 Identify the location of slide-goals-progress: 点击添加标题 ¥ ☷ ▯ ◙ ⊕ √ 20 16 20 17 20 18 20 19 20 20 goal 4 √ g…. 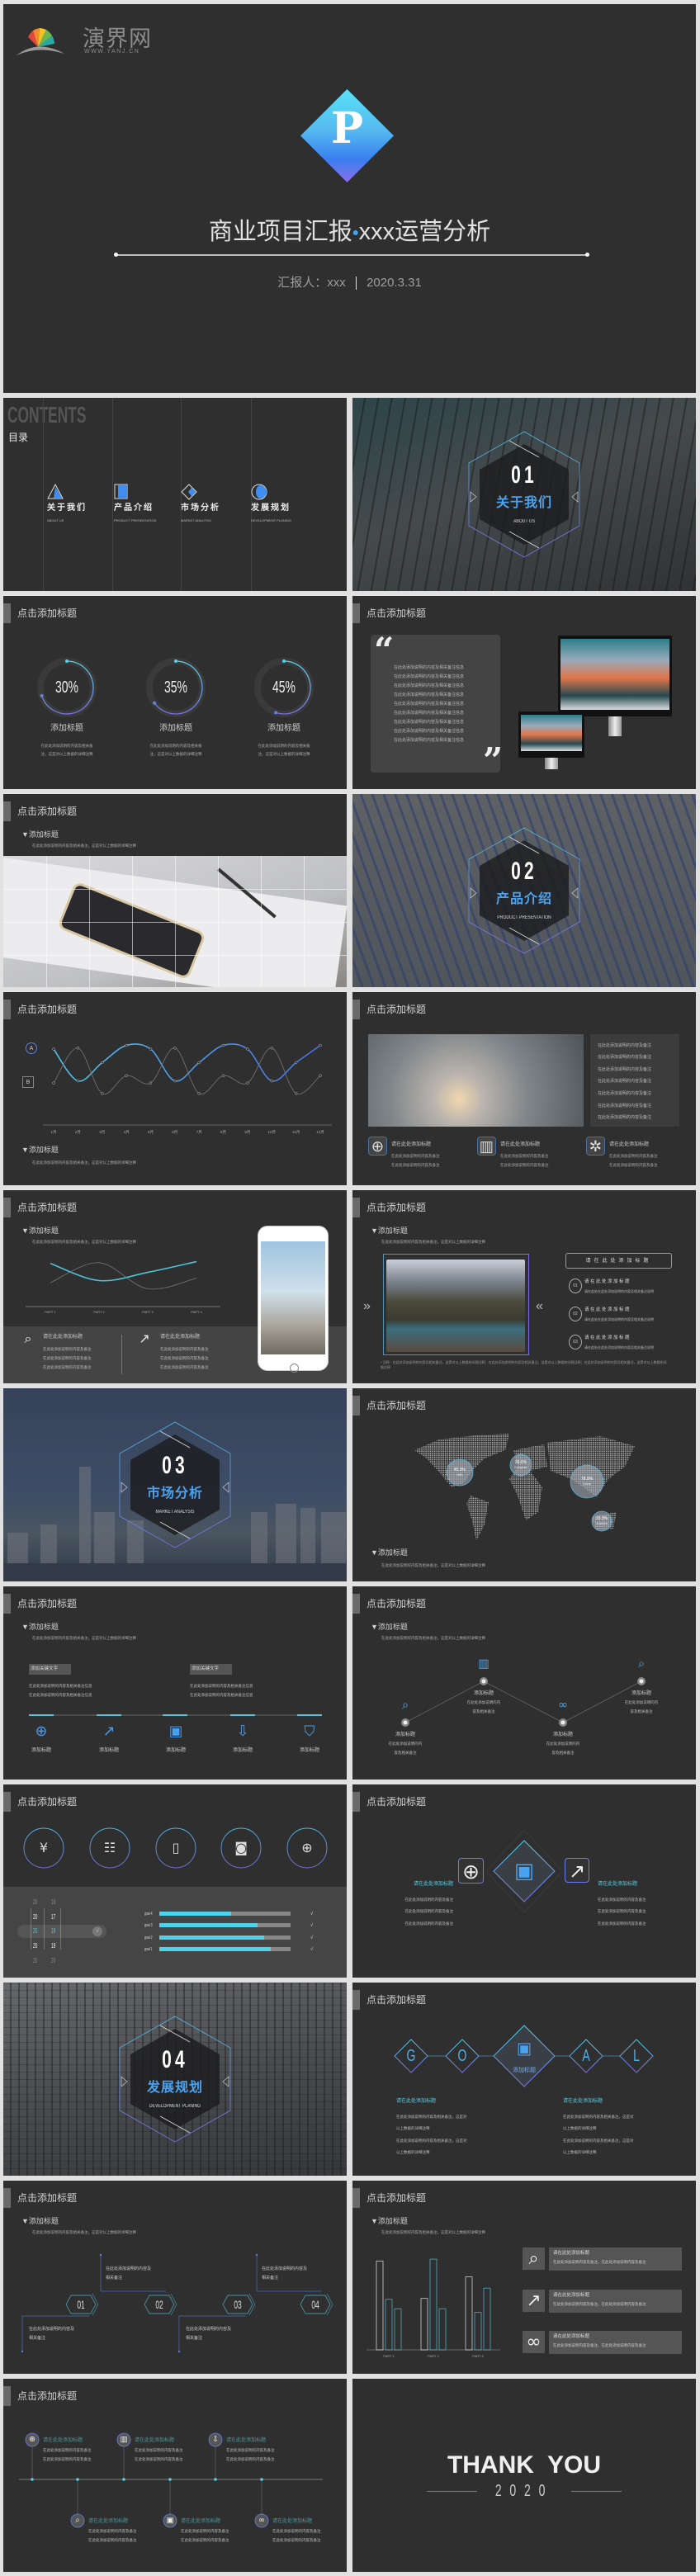
(175, 1881).